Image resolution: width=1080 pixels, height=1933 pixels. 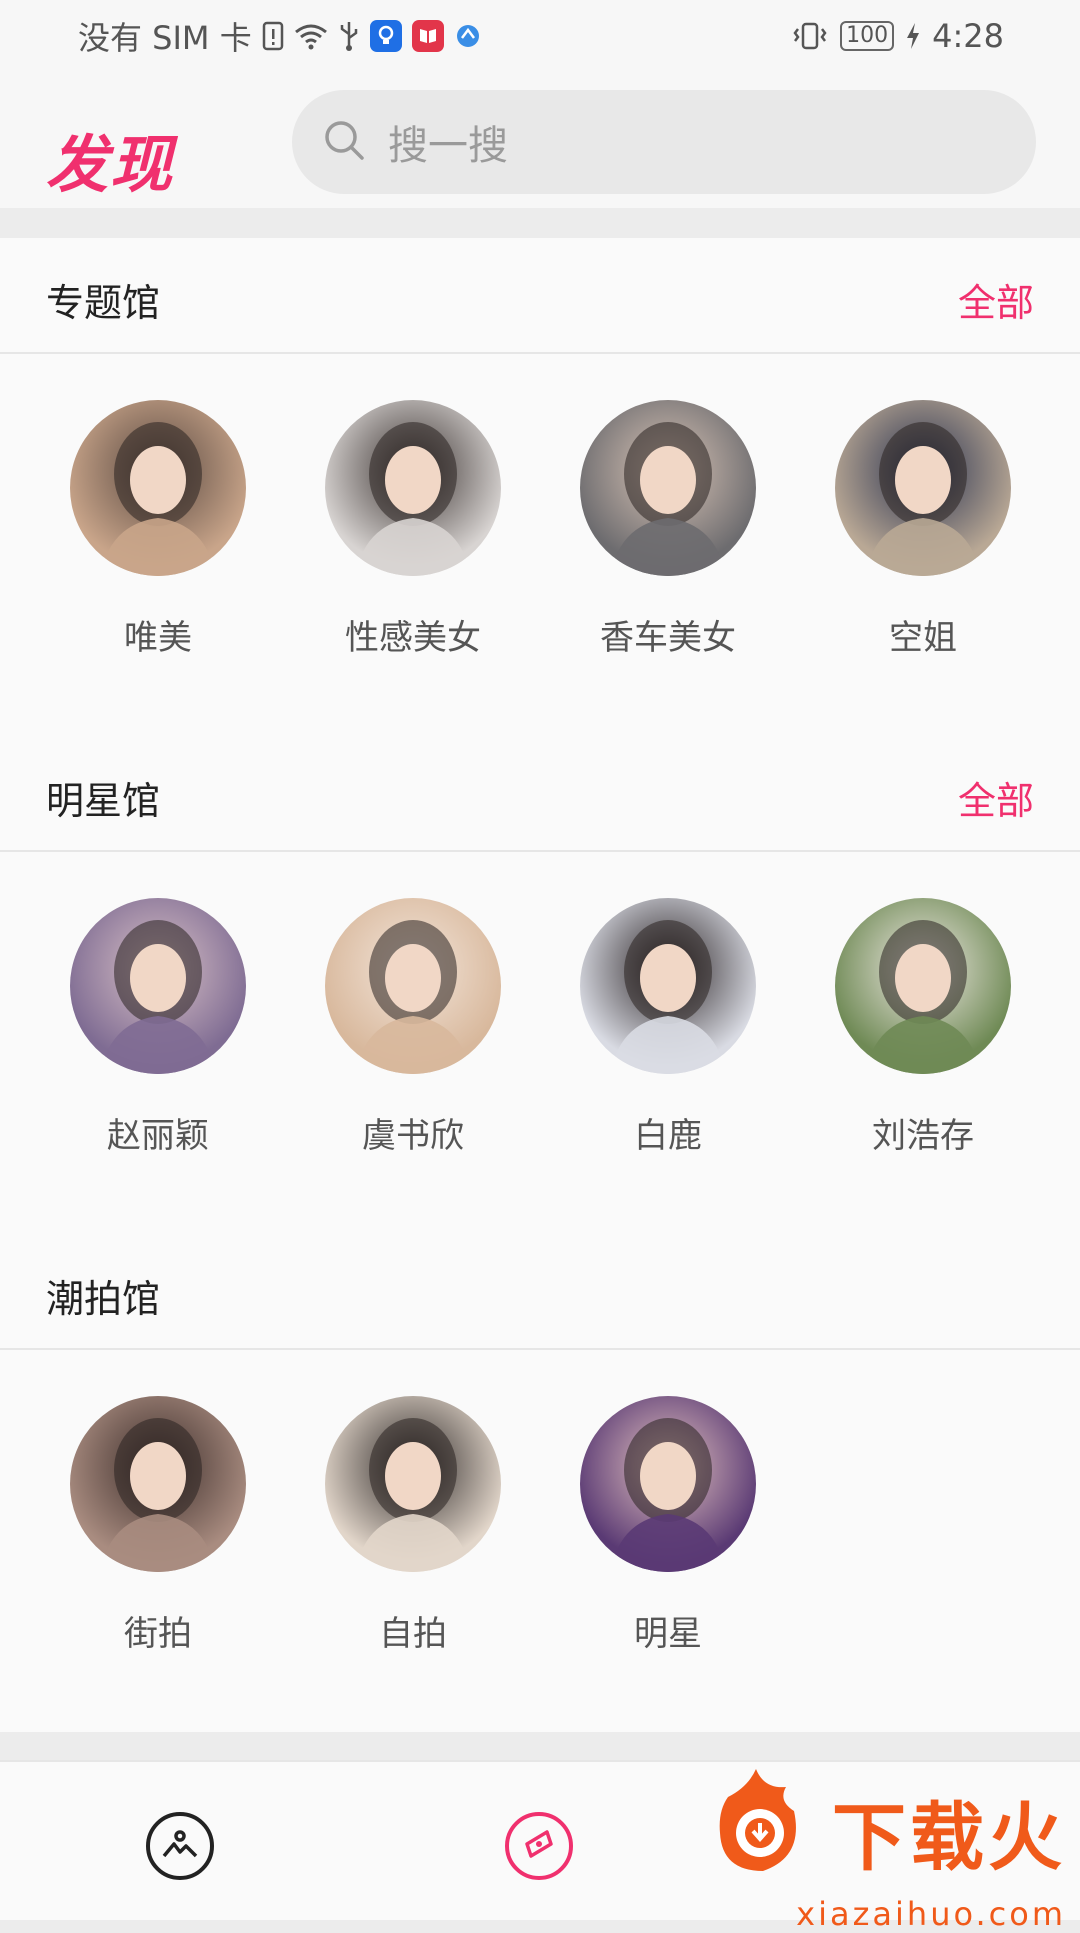 I want to click on star-item: 刘浩存, so click(x=923, y=1027).